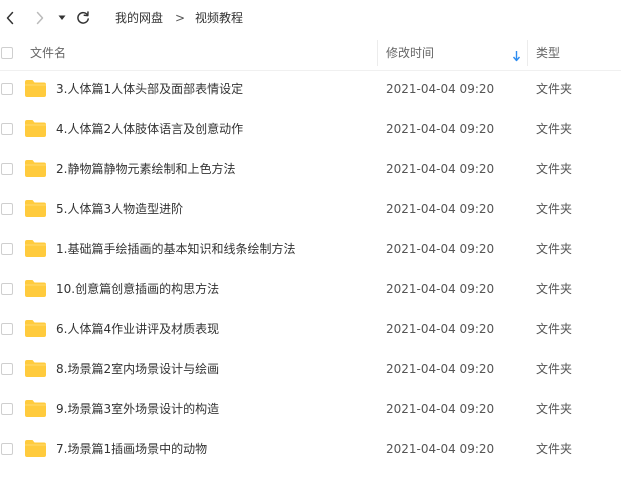 This screenshot has width=621, height=488. I want to click on refresh-icon, so click(83, 17).